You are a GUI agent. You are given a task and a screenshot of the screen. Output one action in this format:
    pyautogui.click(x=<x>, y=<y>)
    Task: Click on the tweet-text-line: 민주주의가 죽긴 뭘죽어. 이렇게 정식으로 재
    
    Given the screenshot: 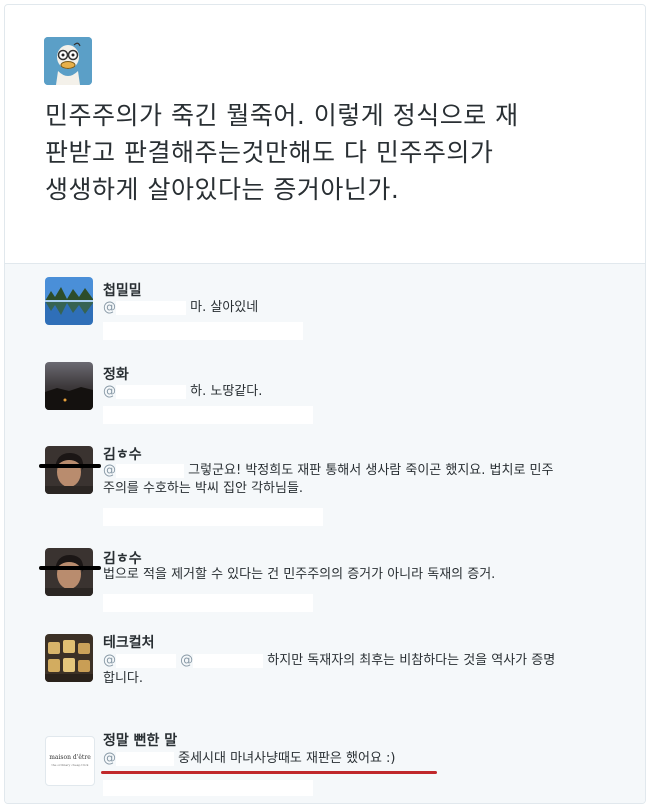 What is the action you would take?
    pyautogui.click(x=282, y=115)
    